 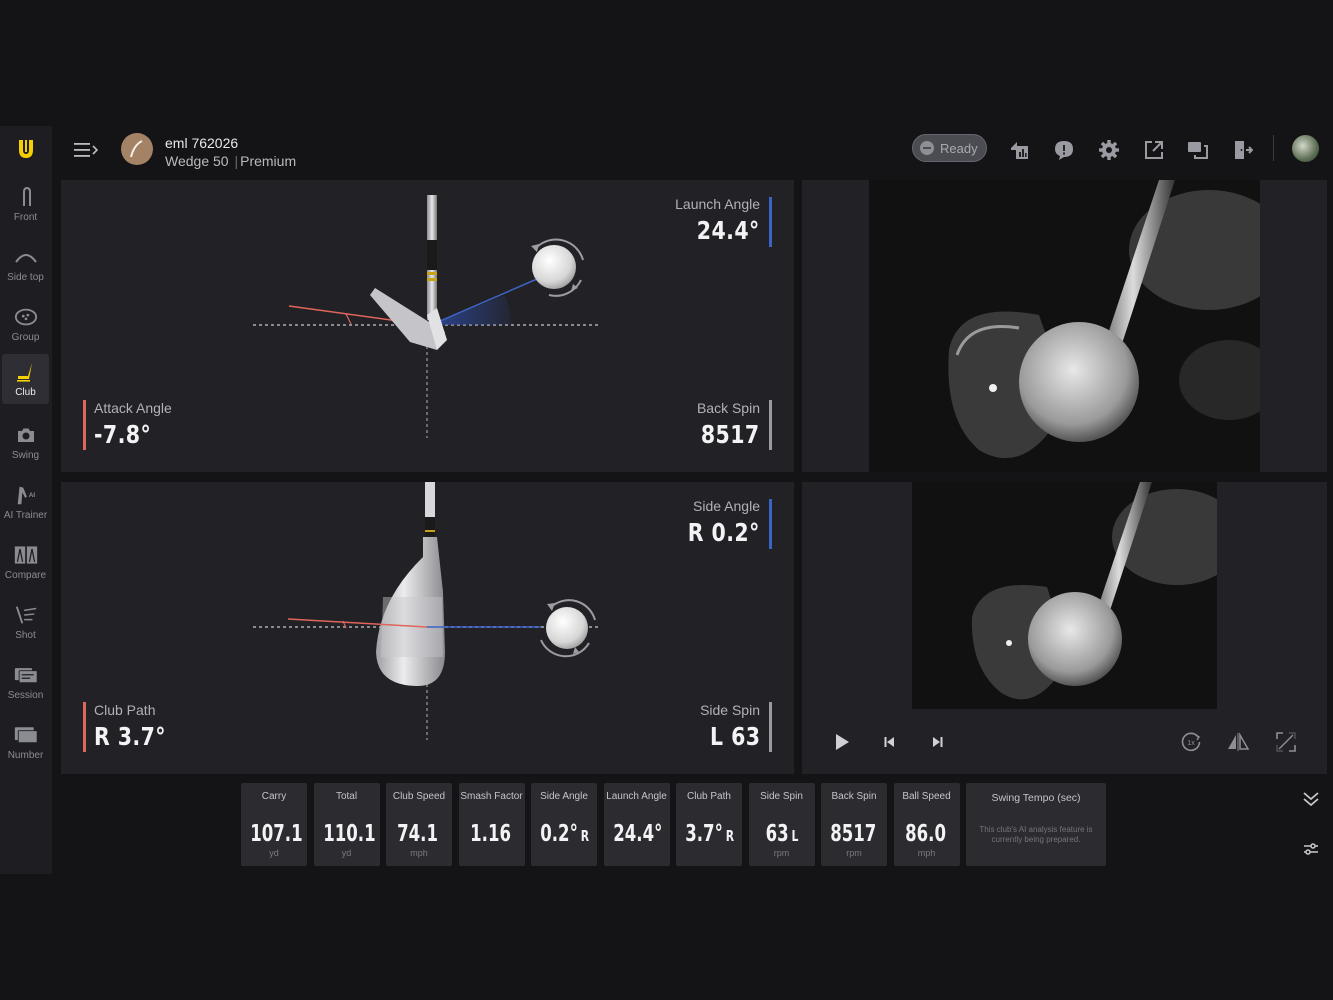 I want to click on club-icon, so click(x=26, y=372).